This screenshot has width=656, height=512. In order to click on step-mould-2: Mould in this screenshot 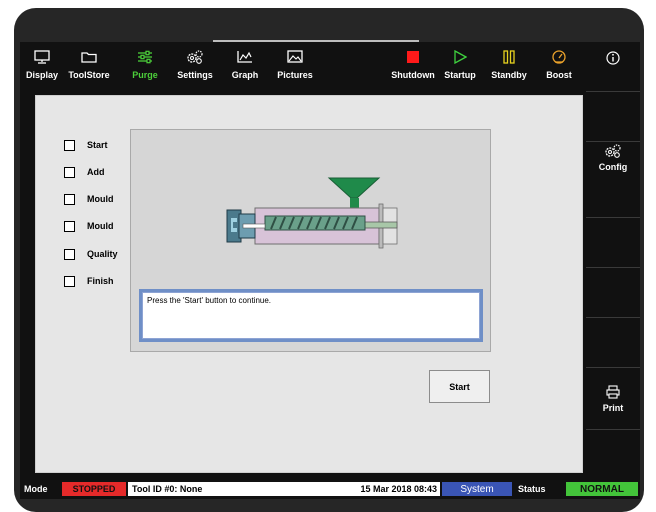, I will do `click(89, 226)`.